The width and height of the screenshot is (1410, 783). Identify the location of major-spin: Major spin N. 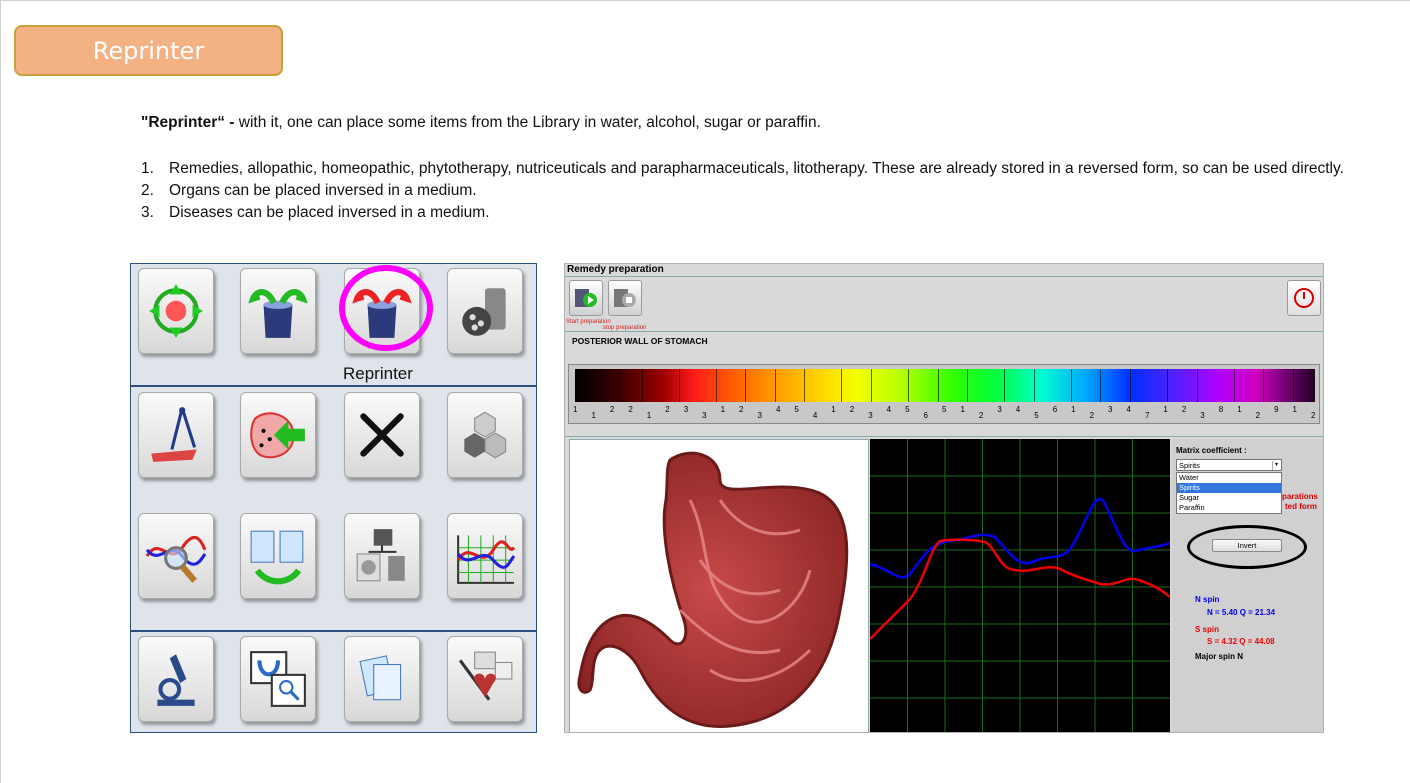
(1219, 656).